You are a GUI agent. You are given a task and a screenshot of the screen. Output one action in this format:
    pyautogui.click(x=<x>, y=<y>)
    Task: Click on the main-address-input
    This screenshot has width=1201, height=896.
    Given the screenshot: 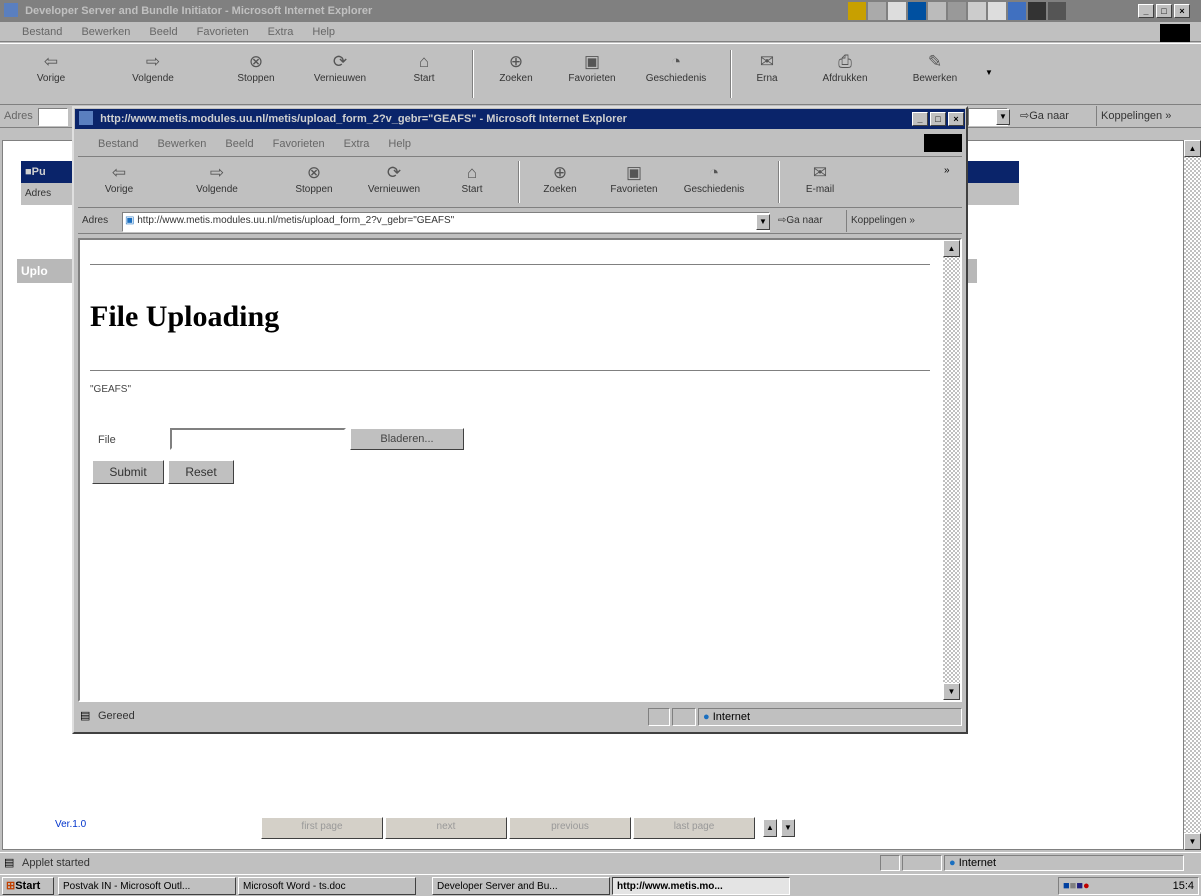 What is the action you would take?
    pyautogui.click(x=53, y=117)
    